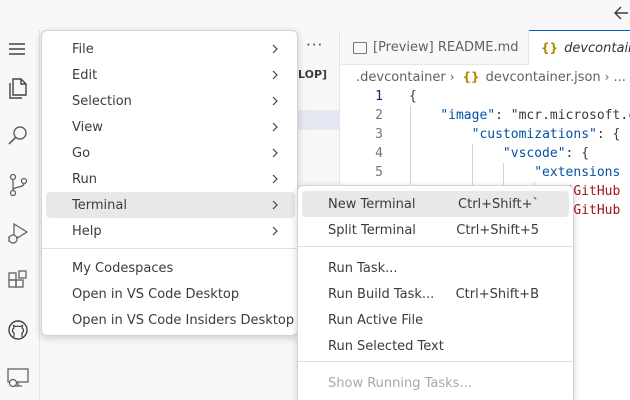 The image size is (630, 400). Describe the element at coordinates (485, 96) in the screenshot. I see `code-line: 1{` at that location.